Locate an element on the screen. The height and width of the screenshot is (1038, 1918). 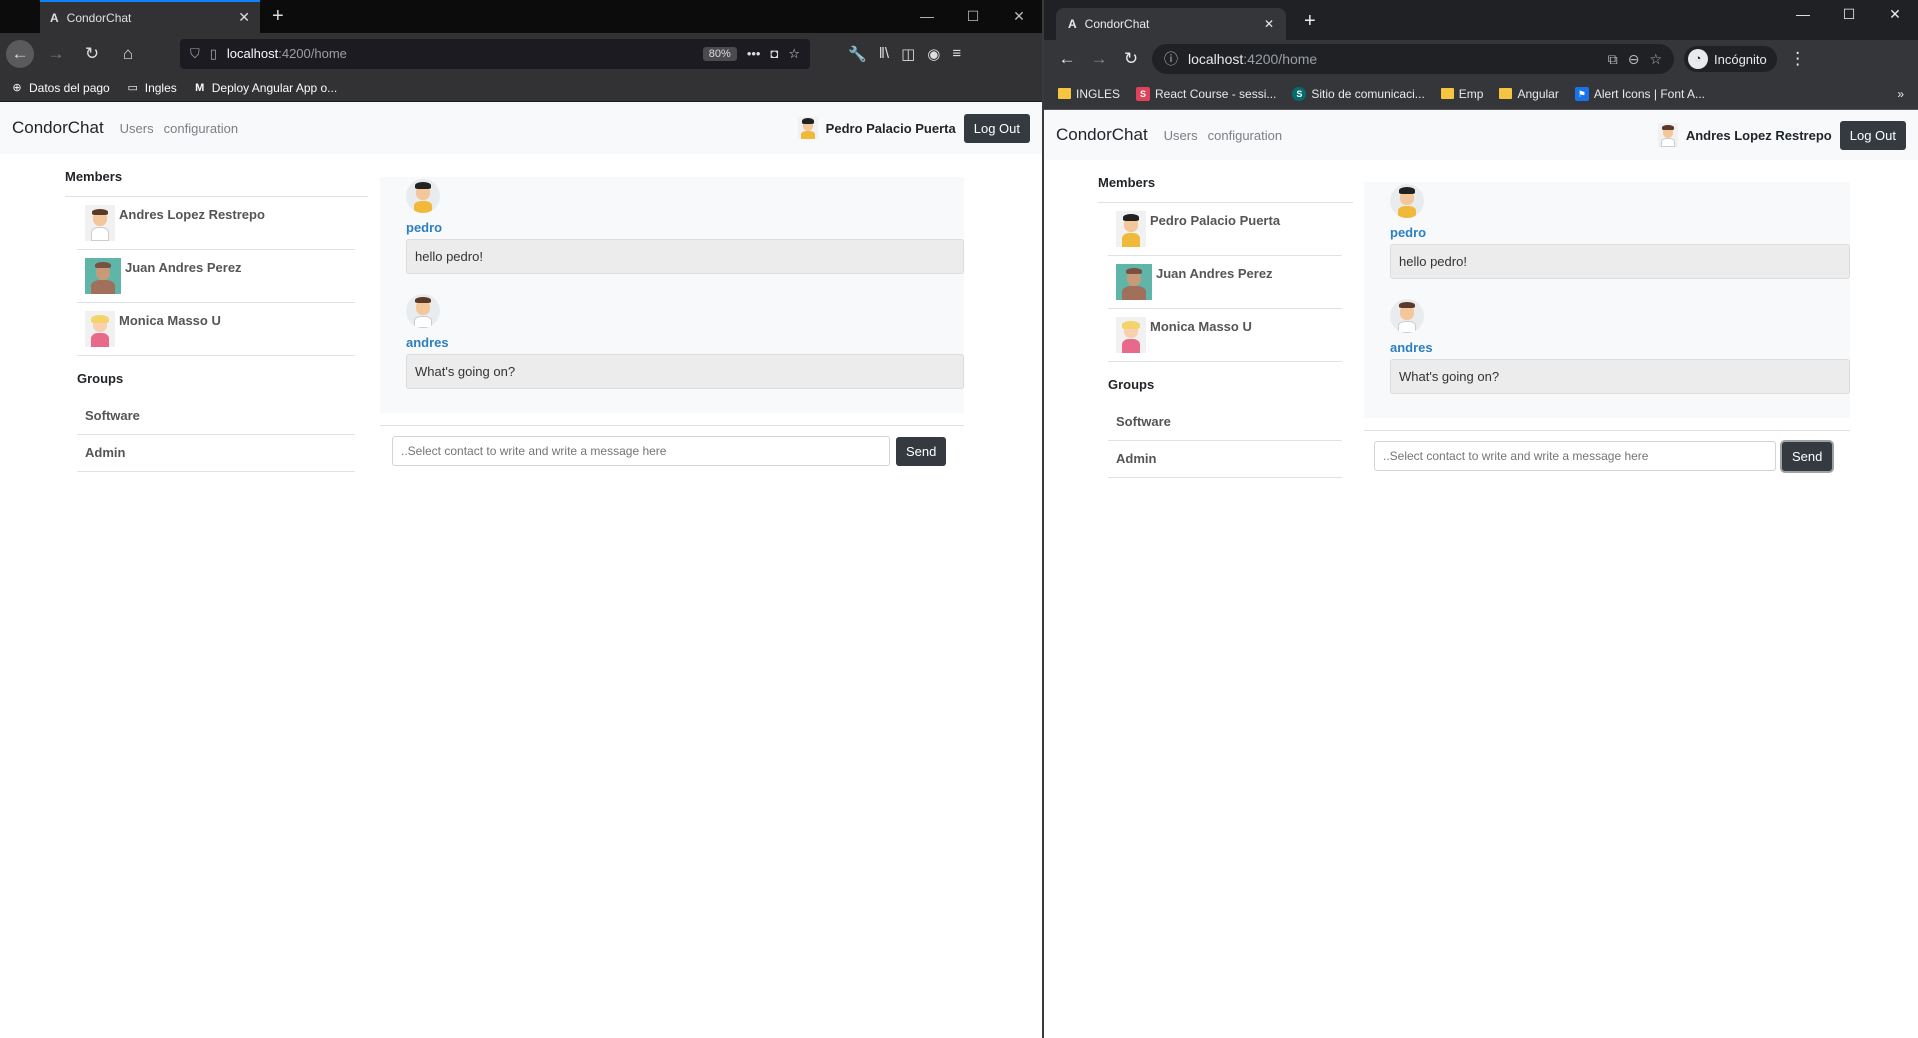
bookmark-item: Angular is located at coordinates (1529, 94).